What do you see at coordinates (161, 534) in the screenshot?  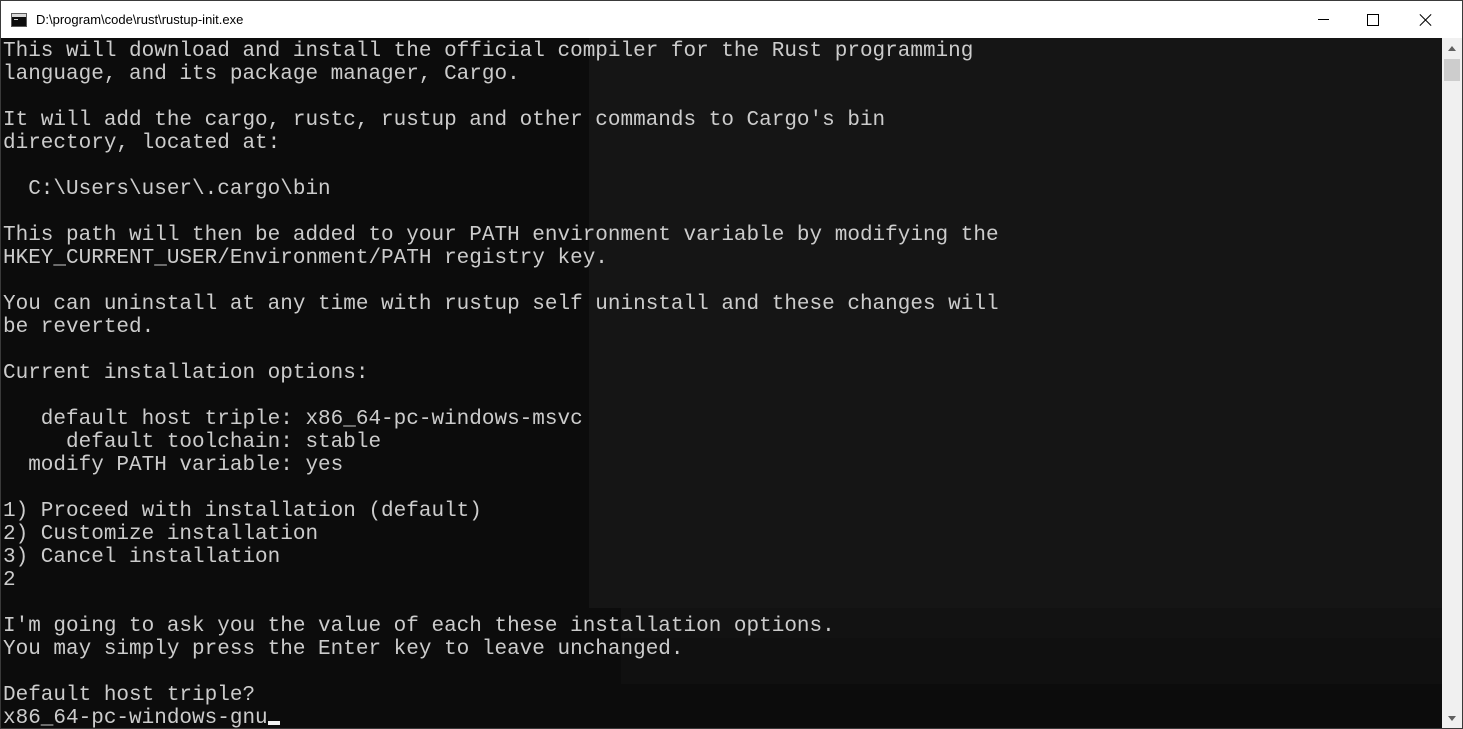 I see `console-line: 2) Customize installation` at bounding box center [161, 534].